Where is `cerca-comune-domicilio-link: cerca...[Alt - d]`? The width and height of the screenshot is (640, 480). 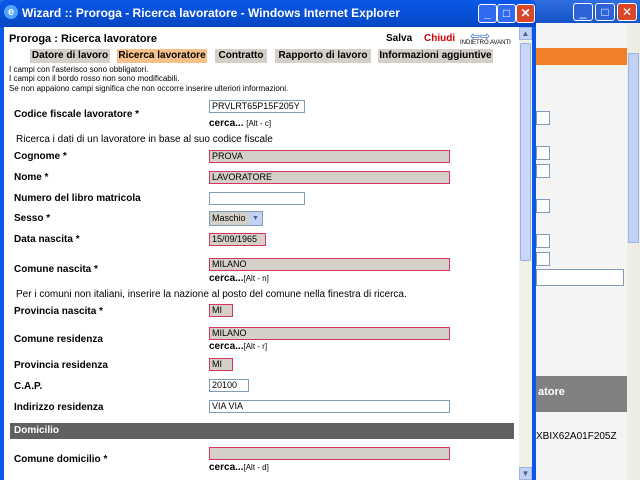 cerca-comune-domicilio-link: cerca...[Alt - d] is located at coordinates (239, 467).